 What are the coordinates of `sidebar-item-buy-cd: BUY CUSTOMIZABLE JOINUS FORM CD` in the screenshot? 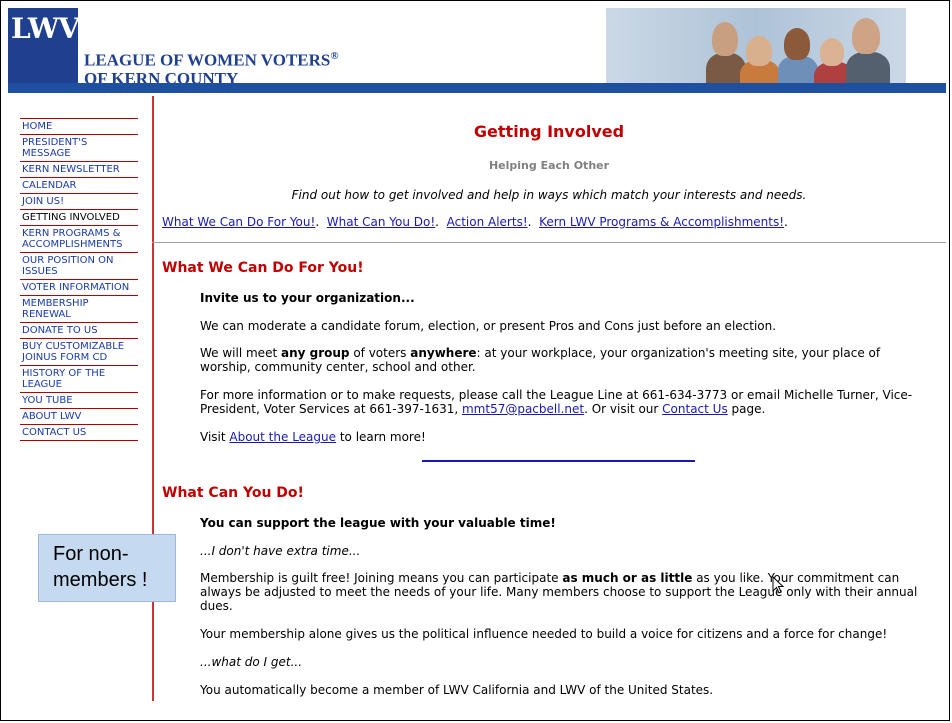 It's located at (79, 352).